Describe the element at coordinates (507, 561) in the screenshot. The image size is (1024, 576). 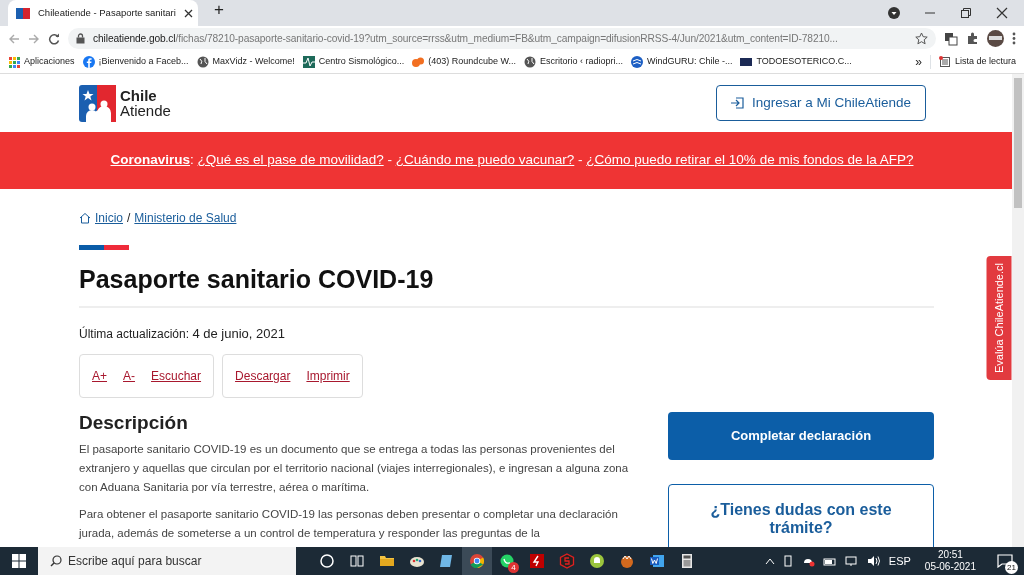
I see `chat-icon` at that location.